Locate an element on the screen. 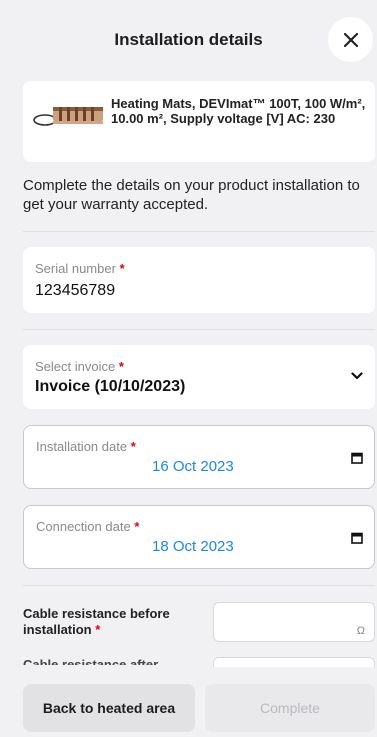 This screenshot has width=377, height=737. serial-number-label: Serial number * is located at coordinates (80, 268).